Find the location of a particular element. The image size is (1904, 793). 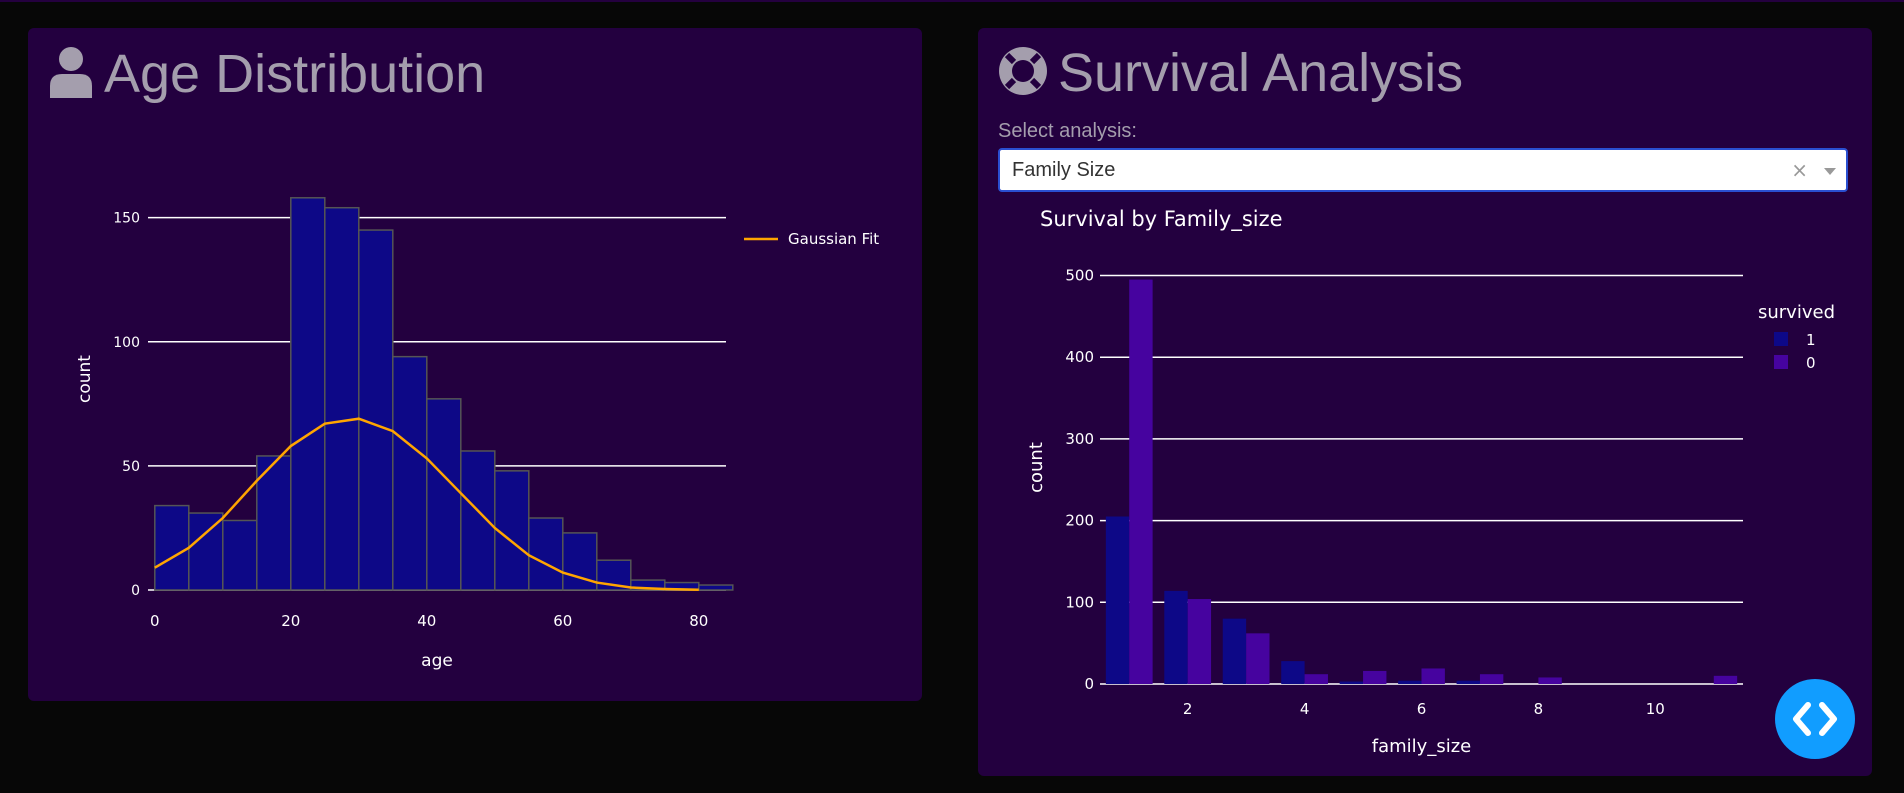

x-tick-label: 6 is located at coordinates (1422, 709).